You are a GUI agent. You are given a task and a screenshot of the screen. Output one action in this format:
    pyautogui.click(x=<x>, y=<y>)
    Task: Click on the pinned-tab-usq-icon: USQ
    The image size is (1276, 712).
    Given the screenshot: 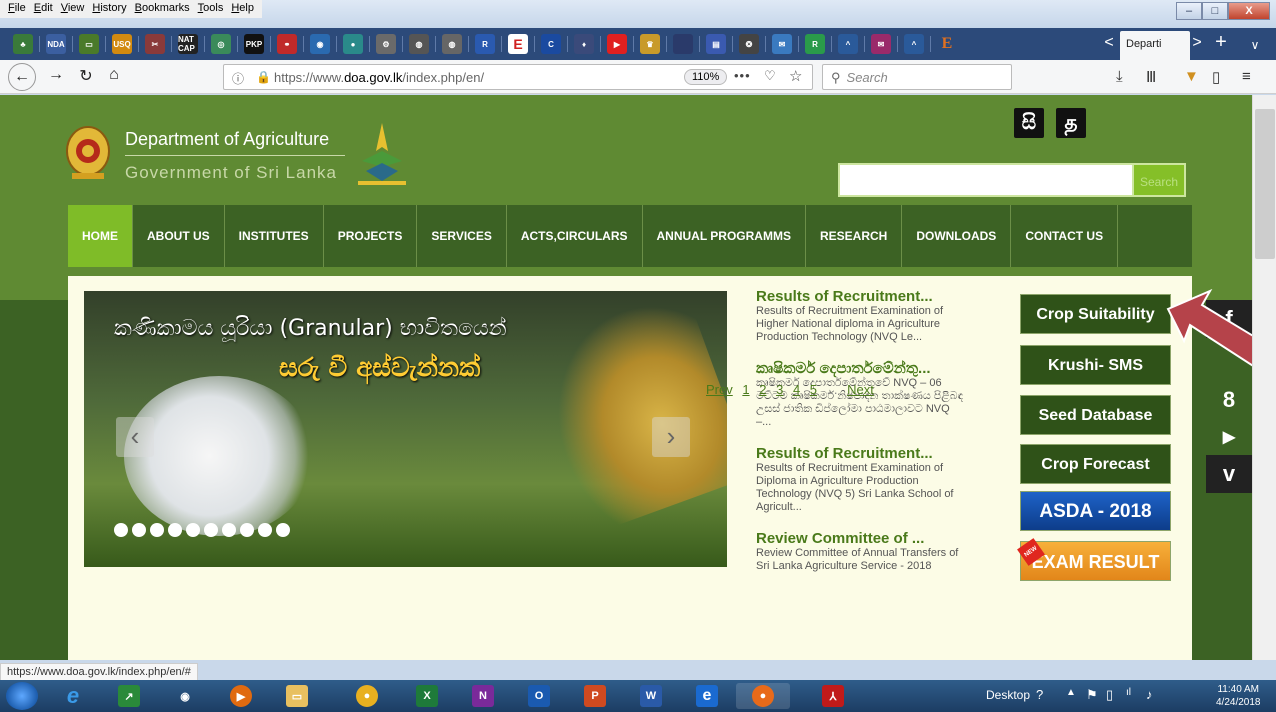 What is the action you would take?
    pyautogui.click(x=122, y=44)
    